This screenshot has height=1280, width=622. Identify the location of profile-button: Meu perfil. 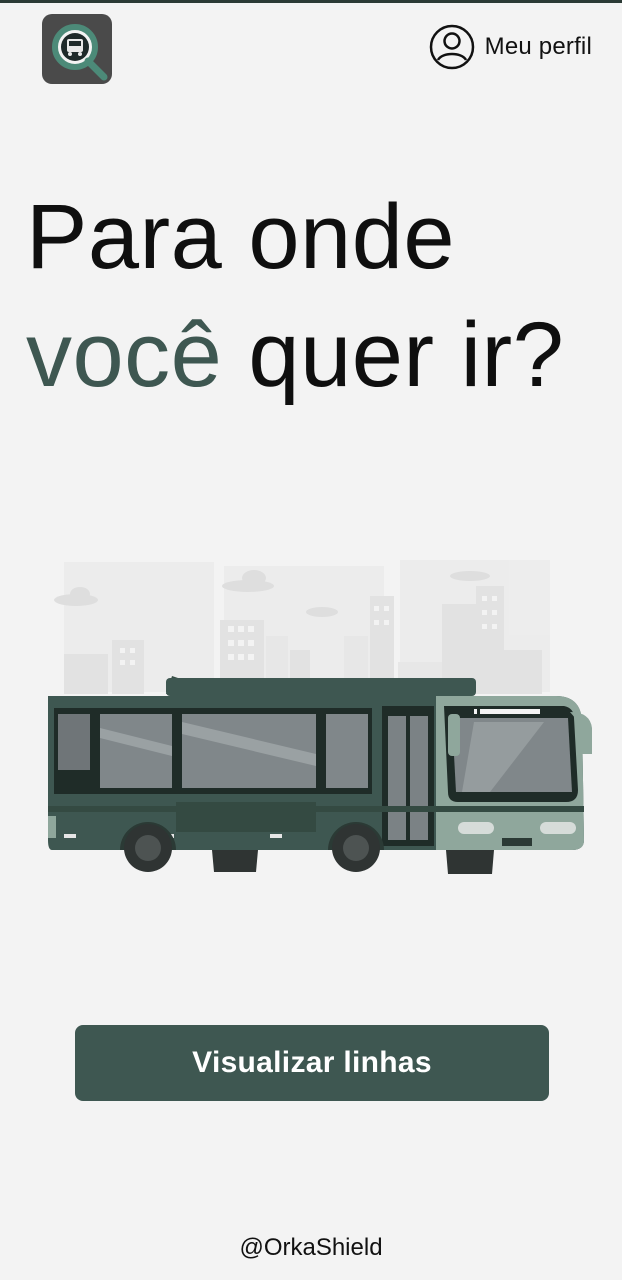
(510, 47).